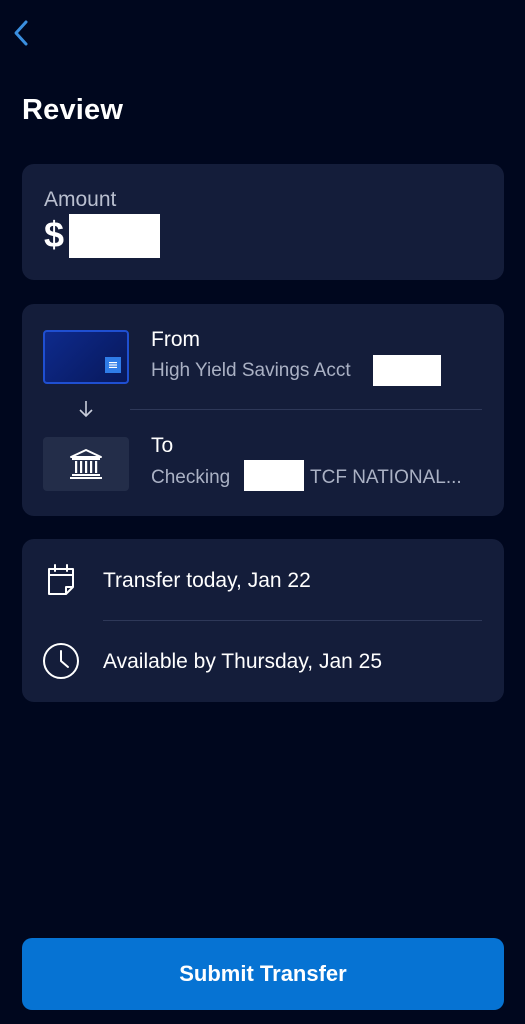  What do you see at coordinates (113, 365) in the screenshot?
I see `card-logo-icon` at bounding box center [113, 365].